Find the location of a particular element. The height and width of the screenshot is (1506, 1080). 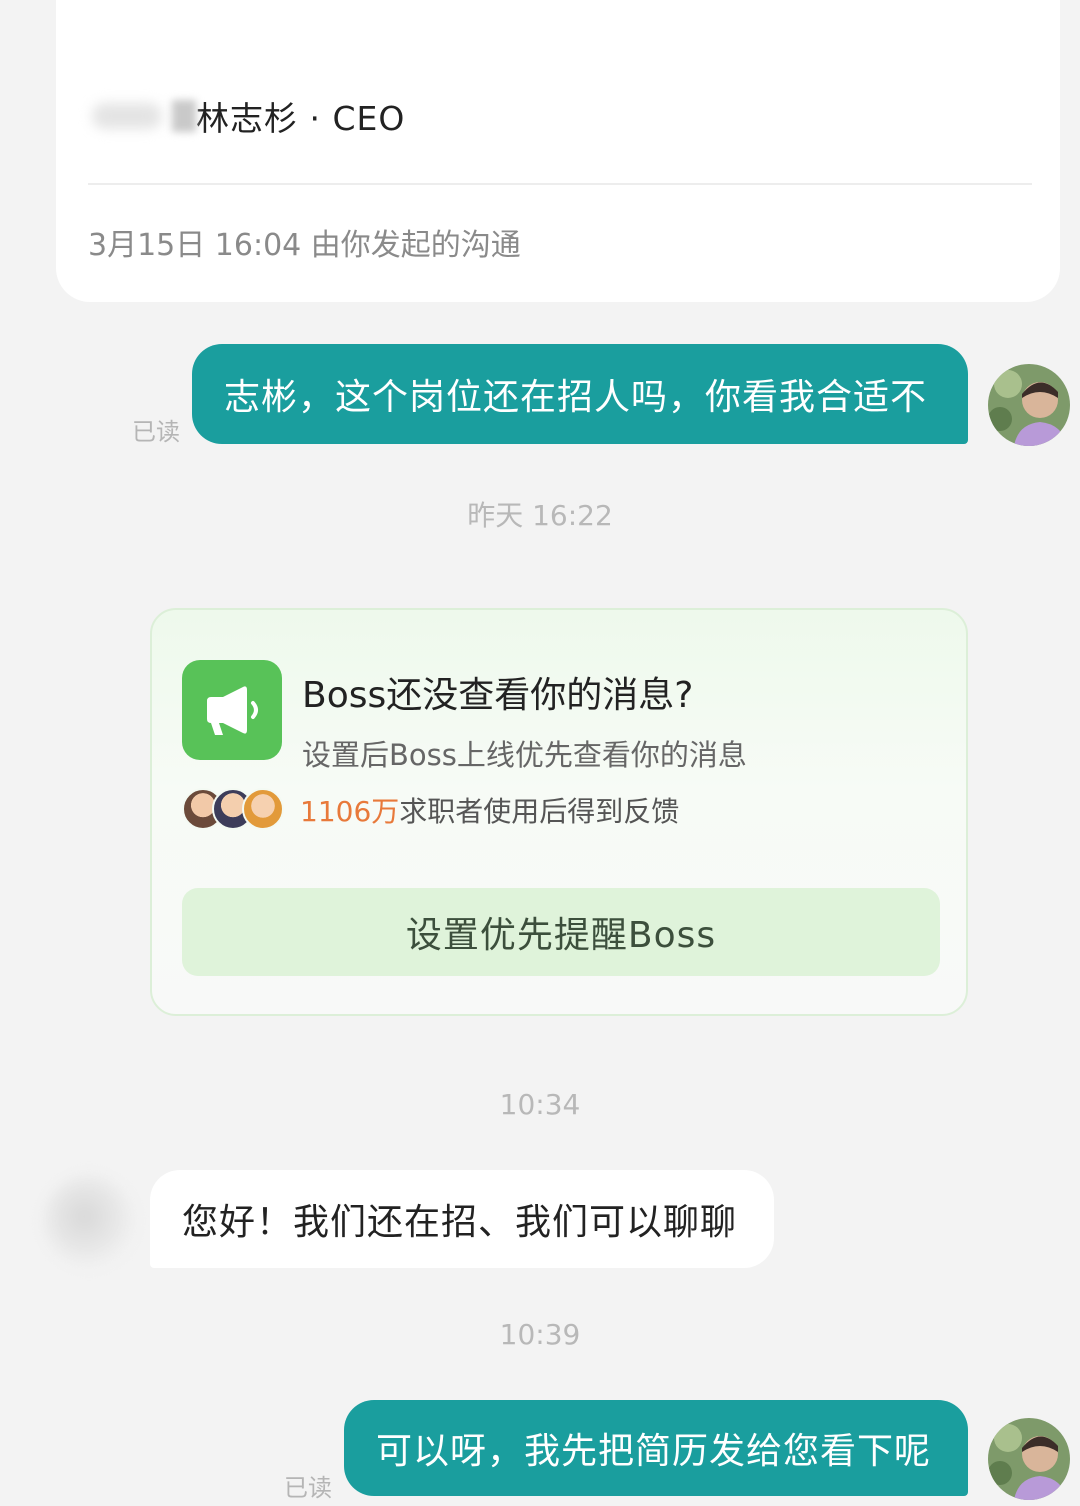

timestamp: 10:39 is located at coordinates (540, 1334).